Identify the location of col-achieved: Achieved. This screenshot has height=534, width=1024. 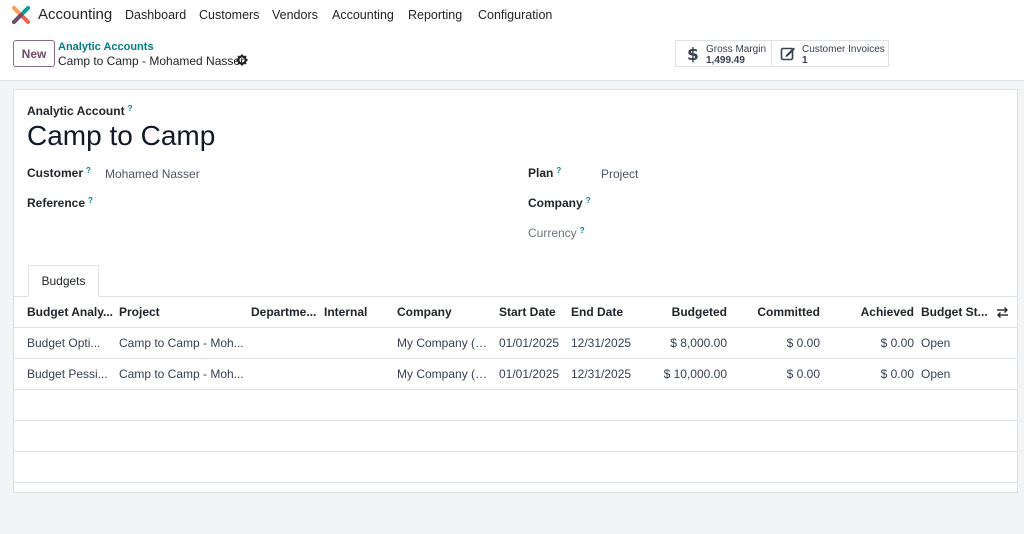
(869, 312).